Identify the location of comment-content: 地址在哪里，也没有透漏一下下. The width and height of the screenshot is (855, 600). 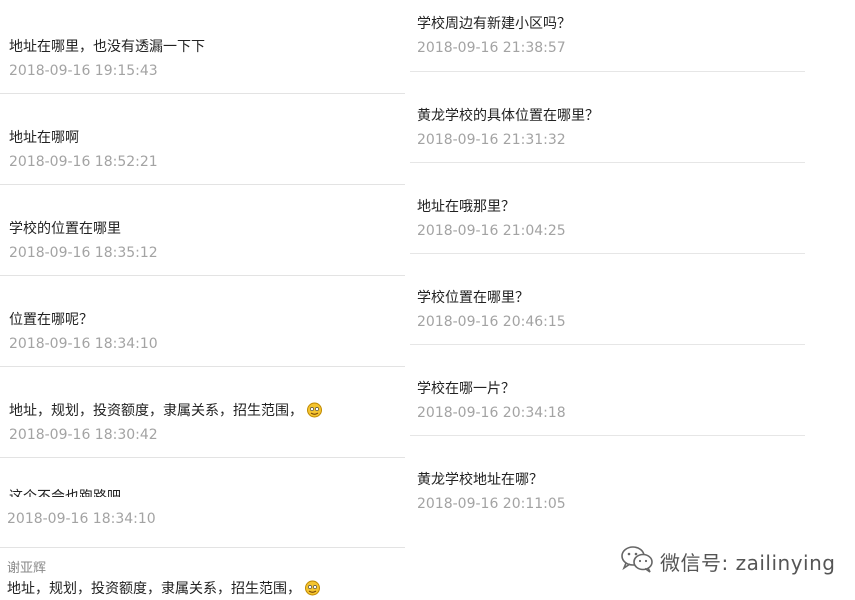
(107, 47).